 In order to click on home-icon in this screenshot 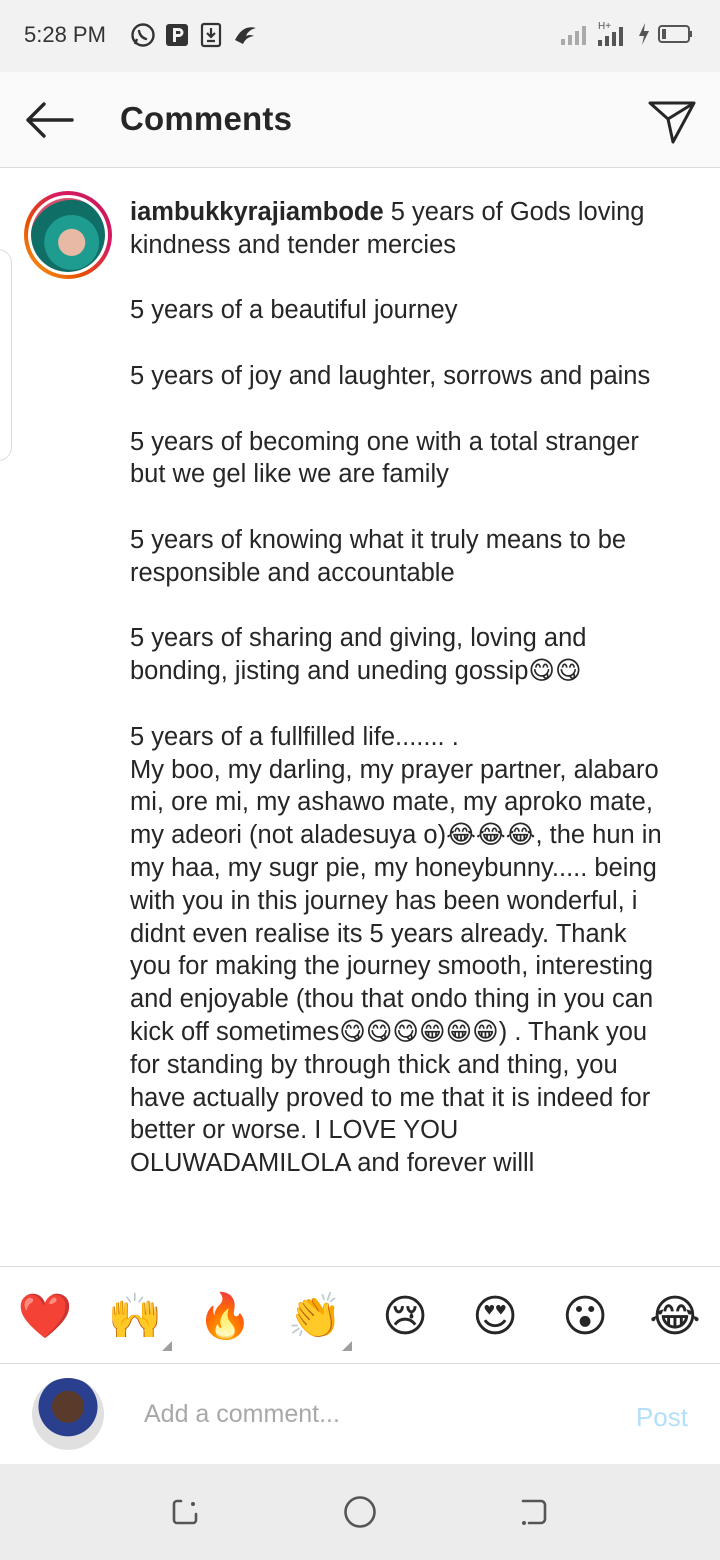, I will do `click(360, 1512)`.